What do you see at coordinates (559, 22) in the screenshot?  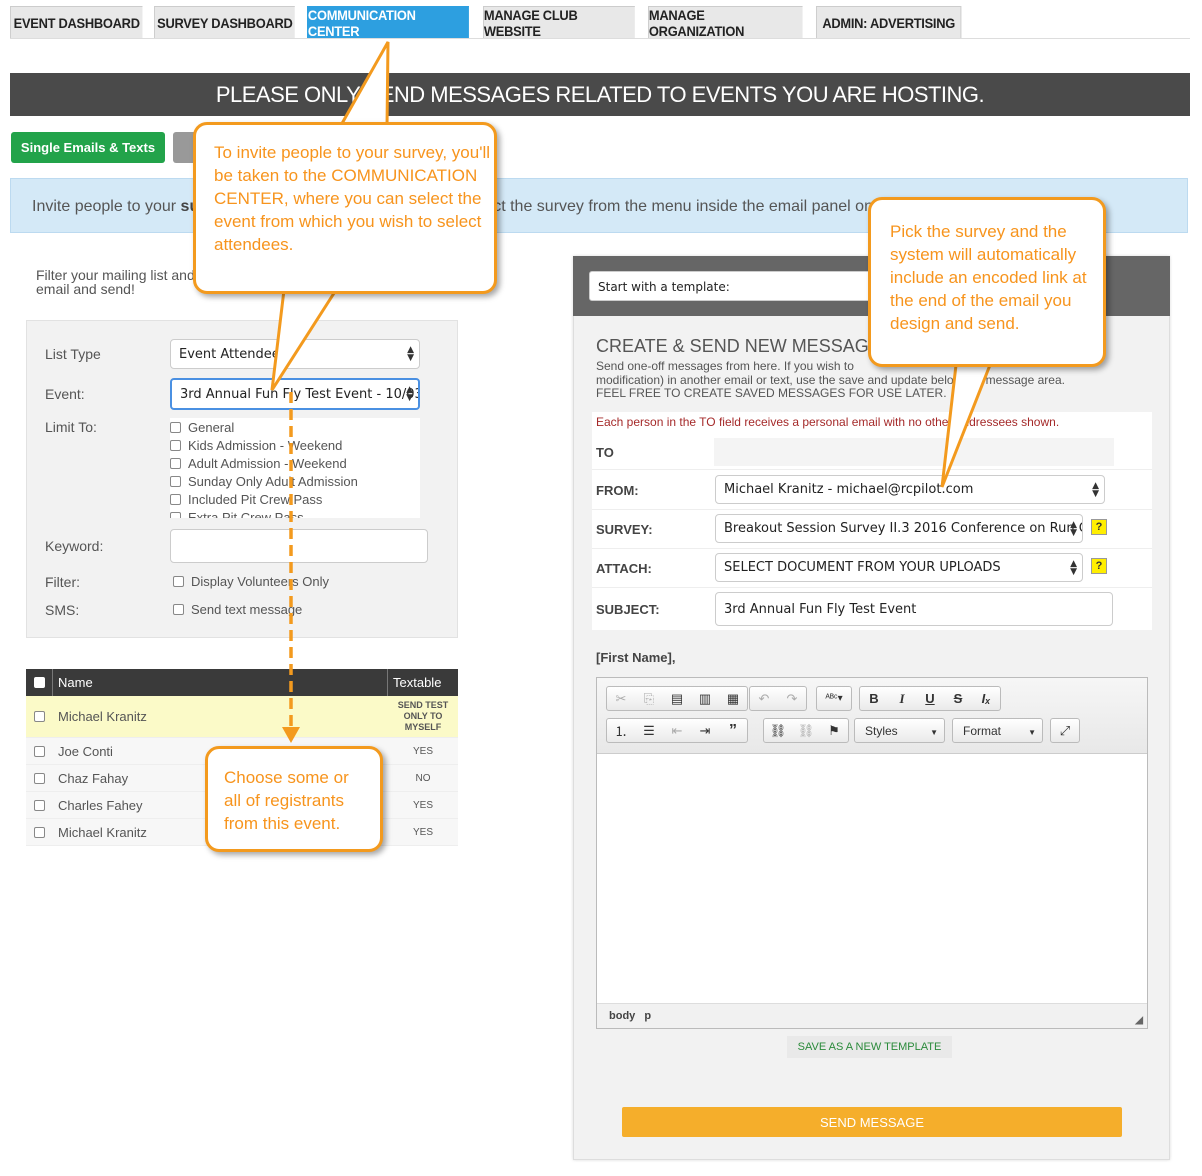 I see `tab-manage-club-website: MANAGE CLUB WEBSITE` at bounding box center [559, 22].